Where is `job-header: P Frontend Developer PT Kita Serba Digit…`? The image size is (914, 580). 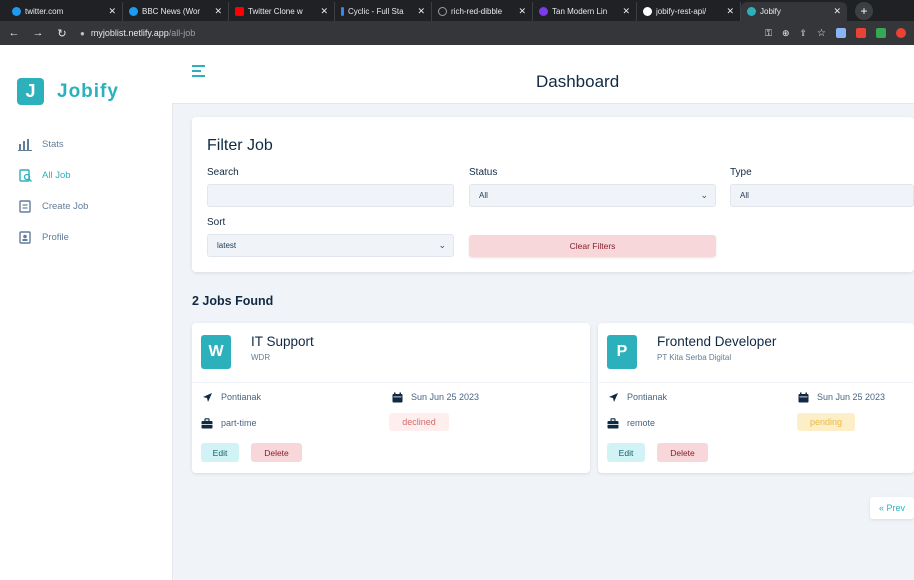 job-header: P Frontend Developer PT Kita Serba Digit… is located at coordinates (756, 353).